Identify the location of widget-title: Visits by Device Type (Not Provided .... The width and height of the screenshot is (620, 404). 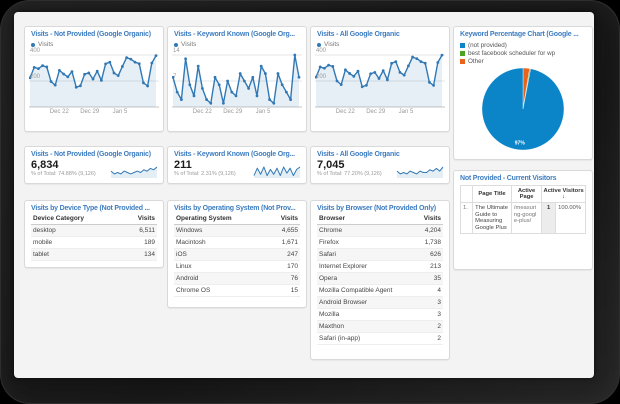
(94, 207).